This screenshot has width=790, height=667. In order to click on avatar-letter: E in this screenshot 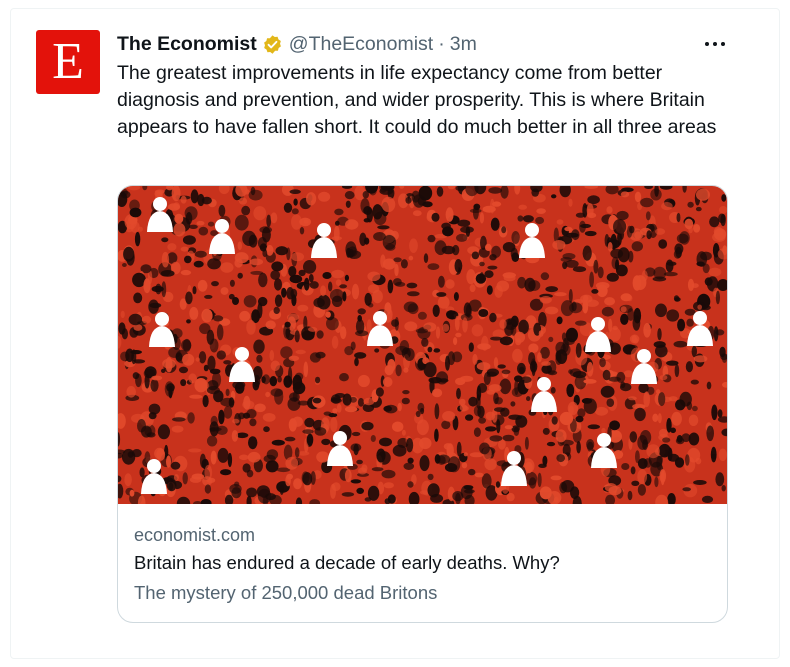, I will do `click(68, 61)`.